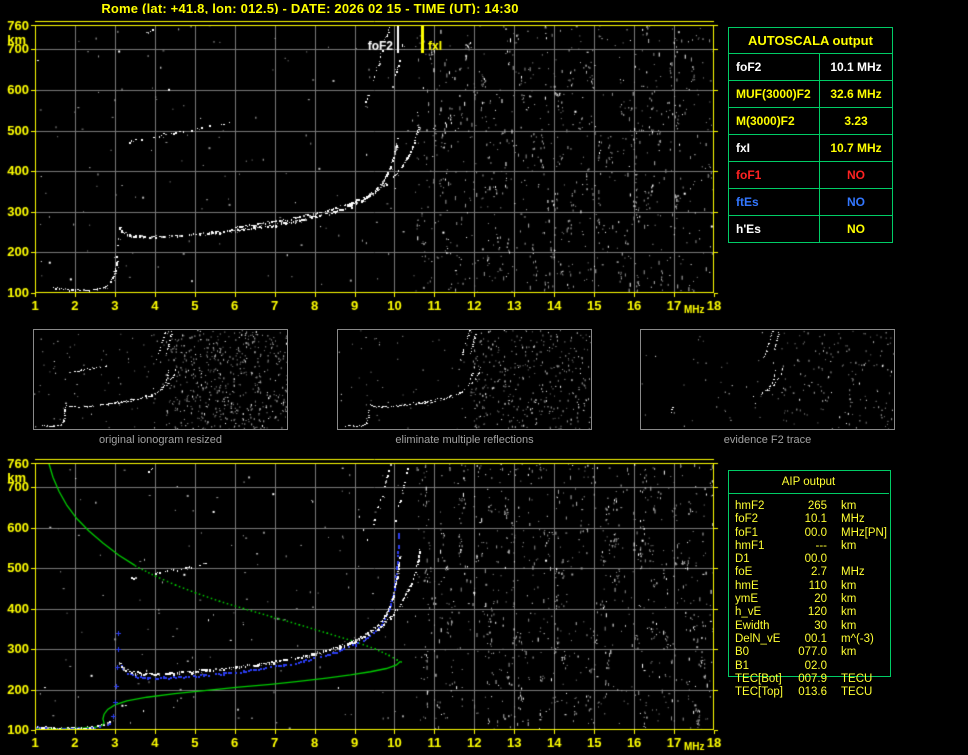 Image resolution: width=968 pixels, height=755 pixels. Describe the element at coordinates (856, 94) in the screenshot. I see `autoscala-value: 32.6 MHz` at that location.